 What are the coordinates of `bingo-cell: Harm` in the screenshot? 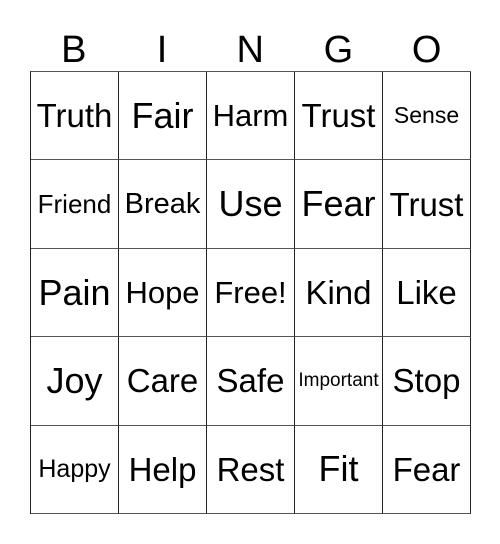 It's located at (251, 116).